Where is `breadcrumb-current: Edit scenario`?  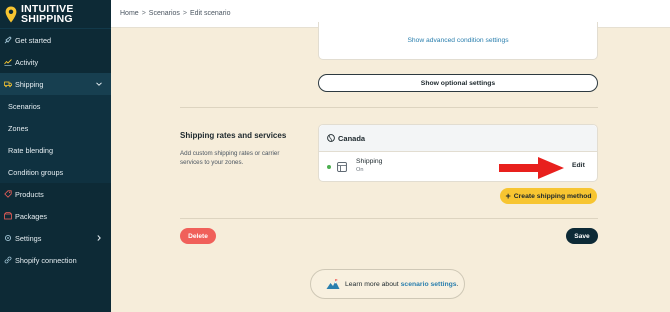 breadcrumb-current: Edit scenario is located at coordinates (210, 13).